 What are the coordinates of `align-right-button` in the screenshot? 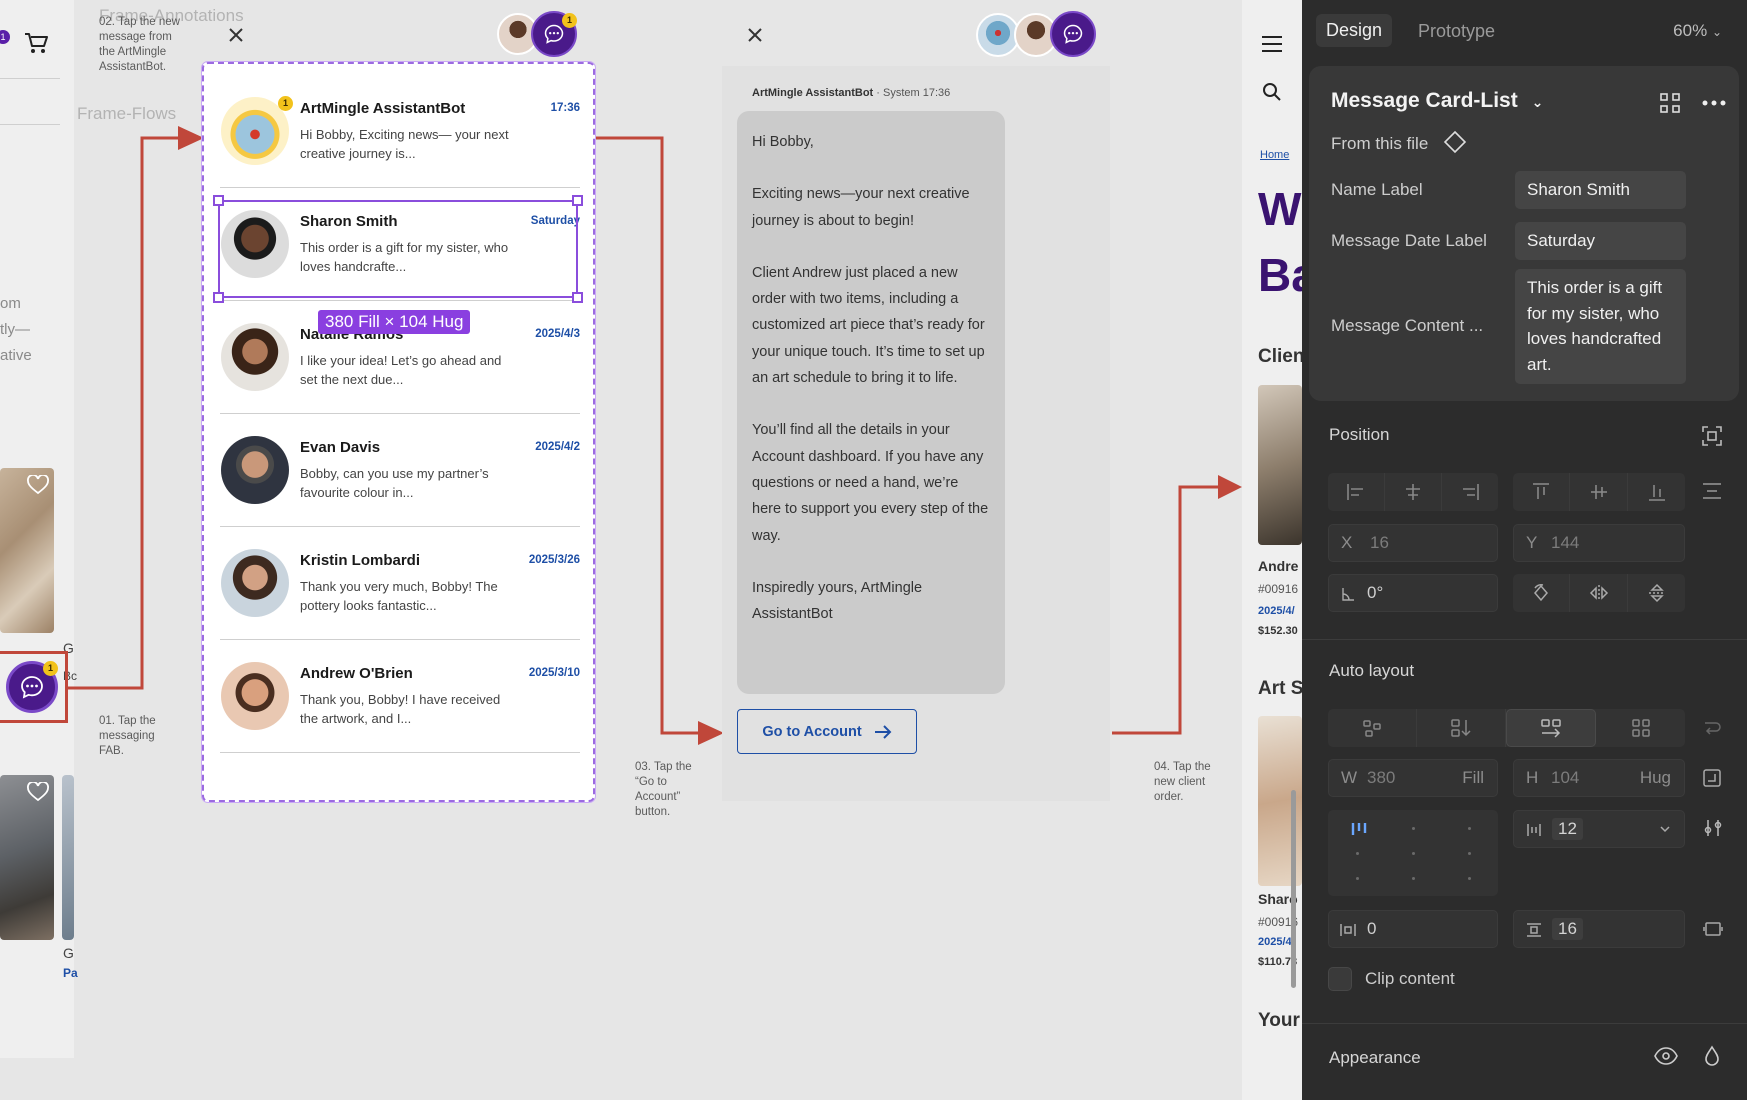 It's located at (1470, 492).